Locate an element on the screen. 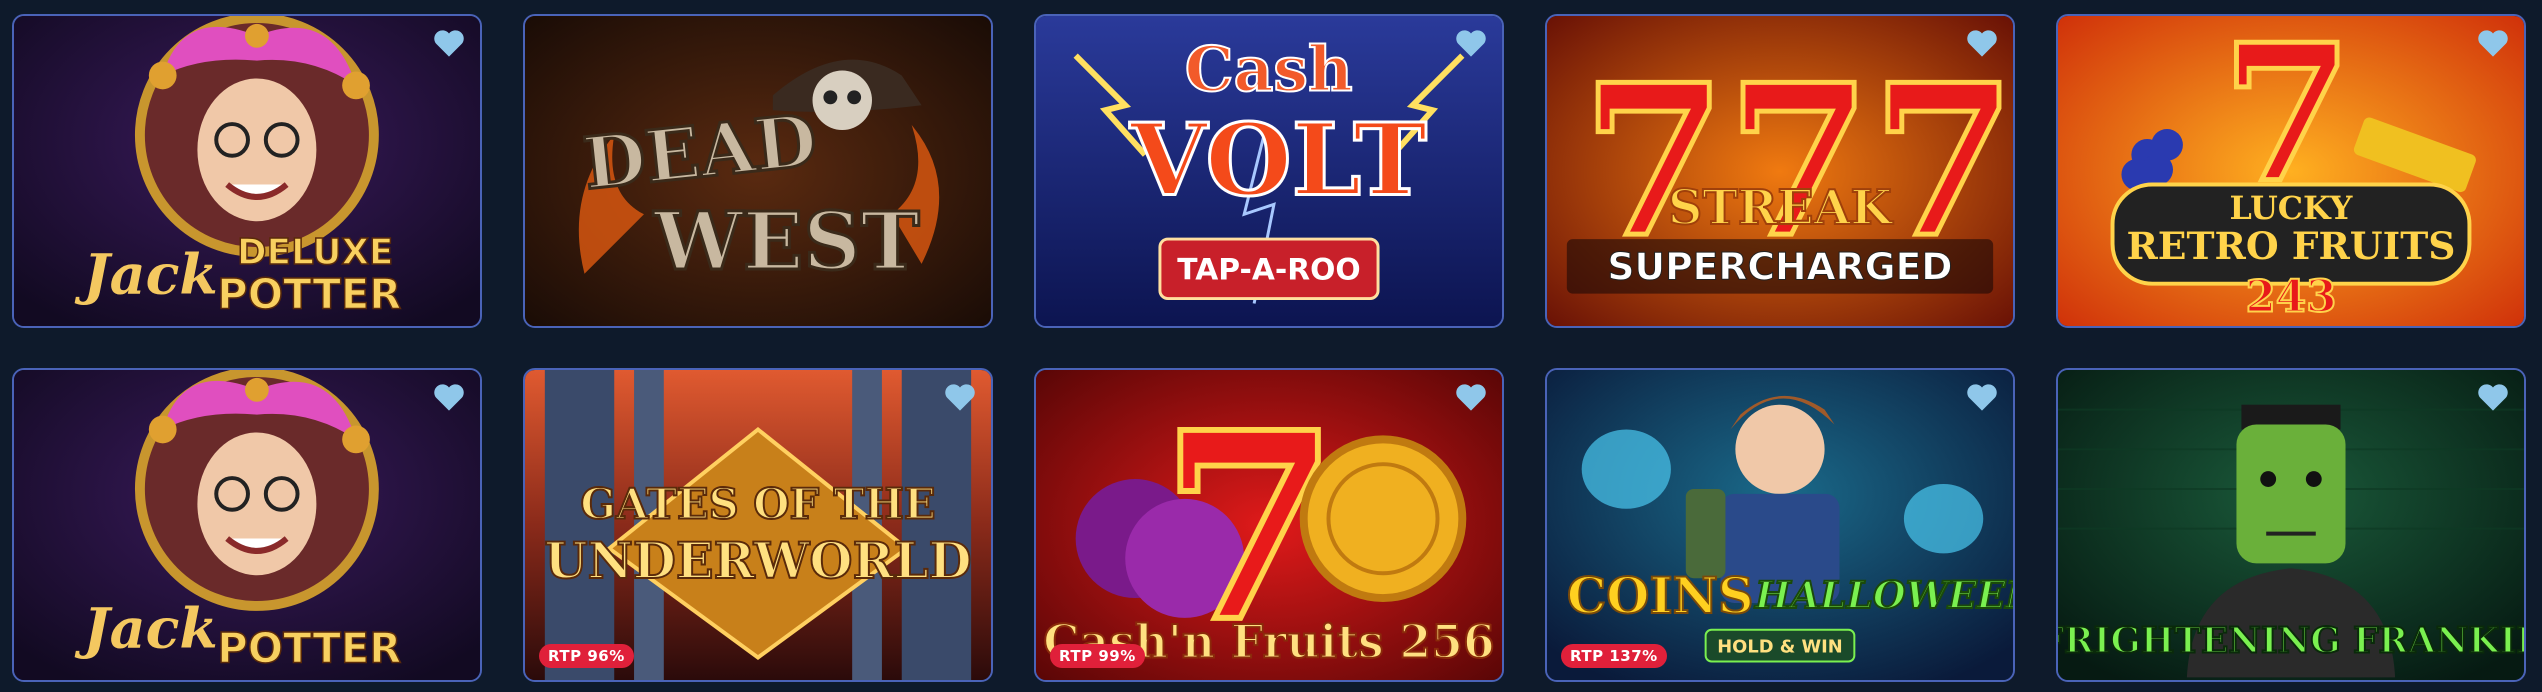 The width and height of the screenshot is (2542, 692). logo-bottom: HOLD & WIN is located at coordinates (1779, 647).